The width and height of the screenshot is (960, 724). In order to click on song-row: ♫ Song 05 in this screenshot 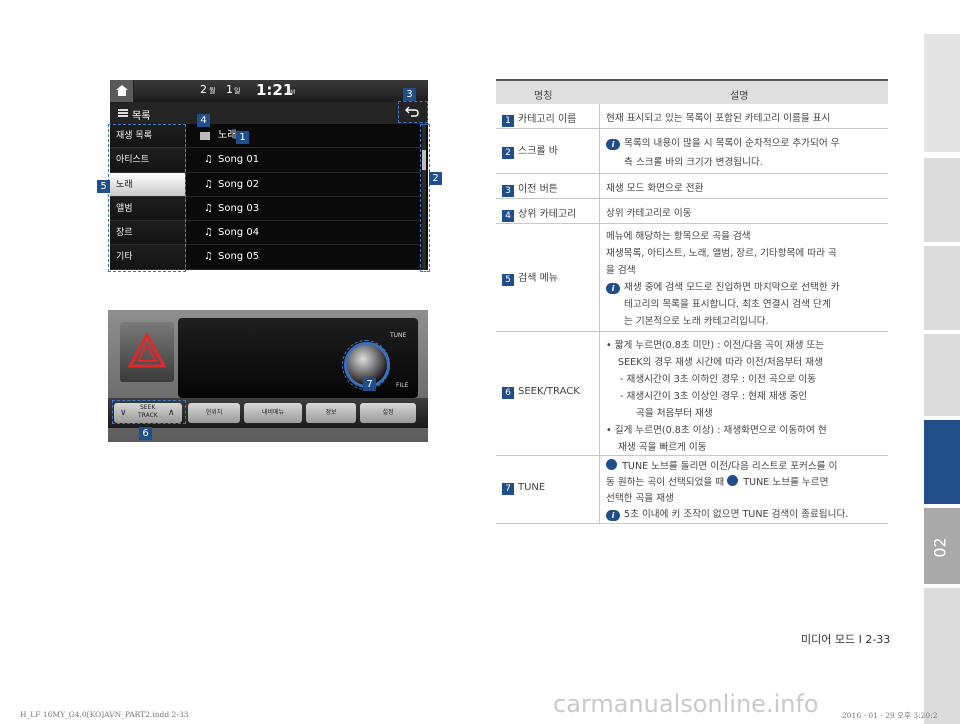, I will do `click(303, 257)`.